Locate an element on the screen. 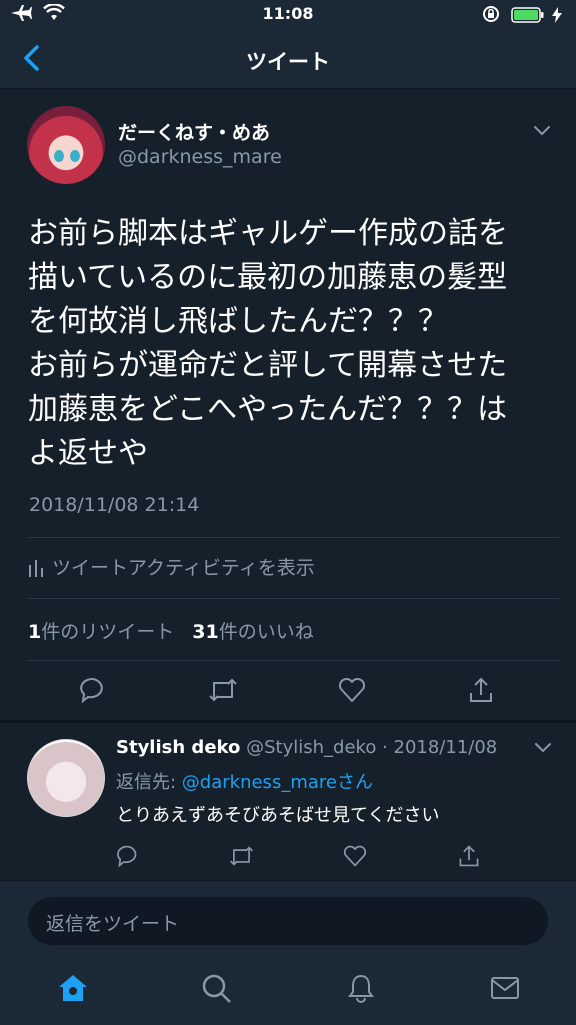 The width and height of the screenshot is (576, 1025). reply-author-meta: @Stylish_deko · 2018/11/08 is located at coordinates (369, 747).